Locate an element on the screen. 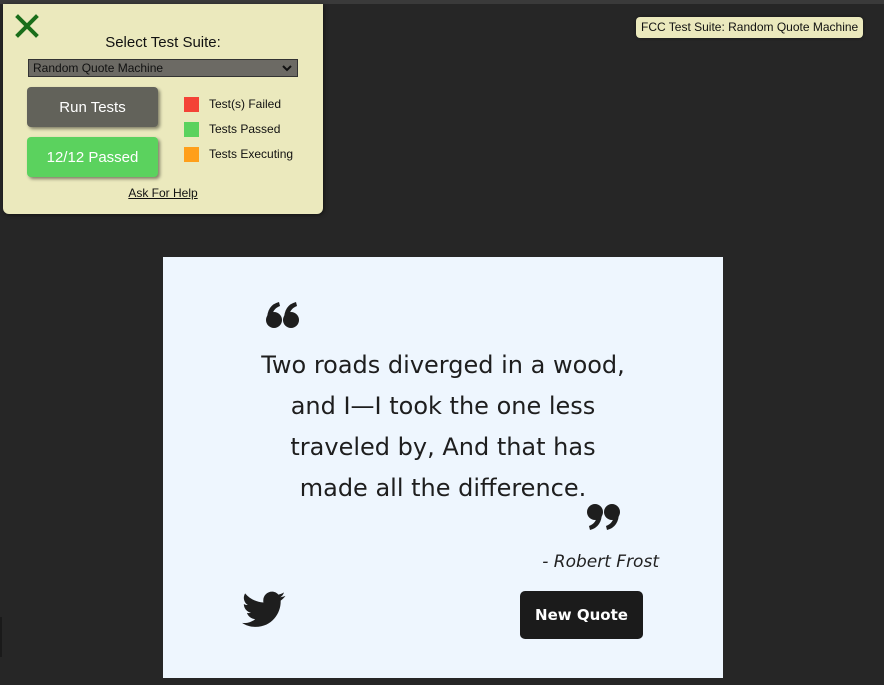  legend-passed-label: Tests Passed is located at coordinates (245, 129).